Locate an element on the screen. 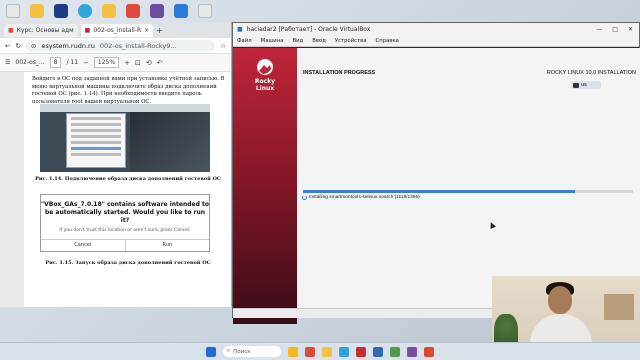 The image size is (640, 360). tab-course: ■ Курс: Основы адм is located at coordinates (41, 30).